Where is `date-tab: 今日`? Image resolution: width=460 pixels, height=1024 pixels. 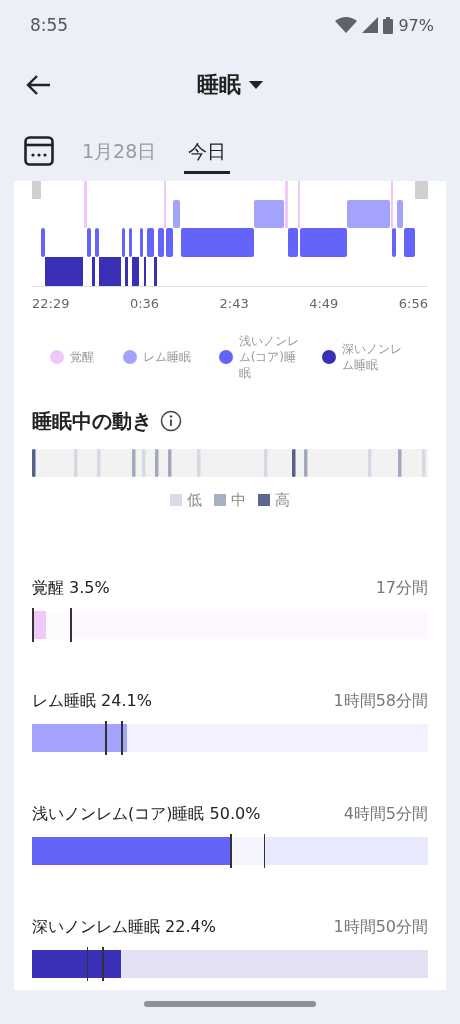
date-tab: 今日 is located at coordinates (207, 153).